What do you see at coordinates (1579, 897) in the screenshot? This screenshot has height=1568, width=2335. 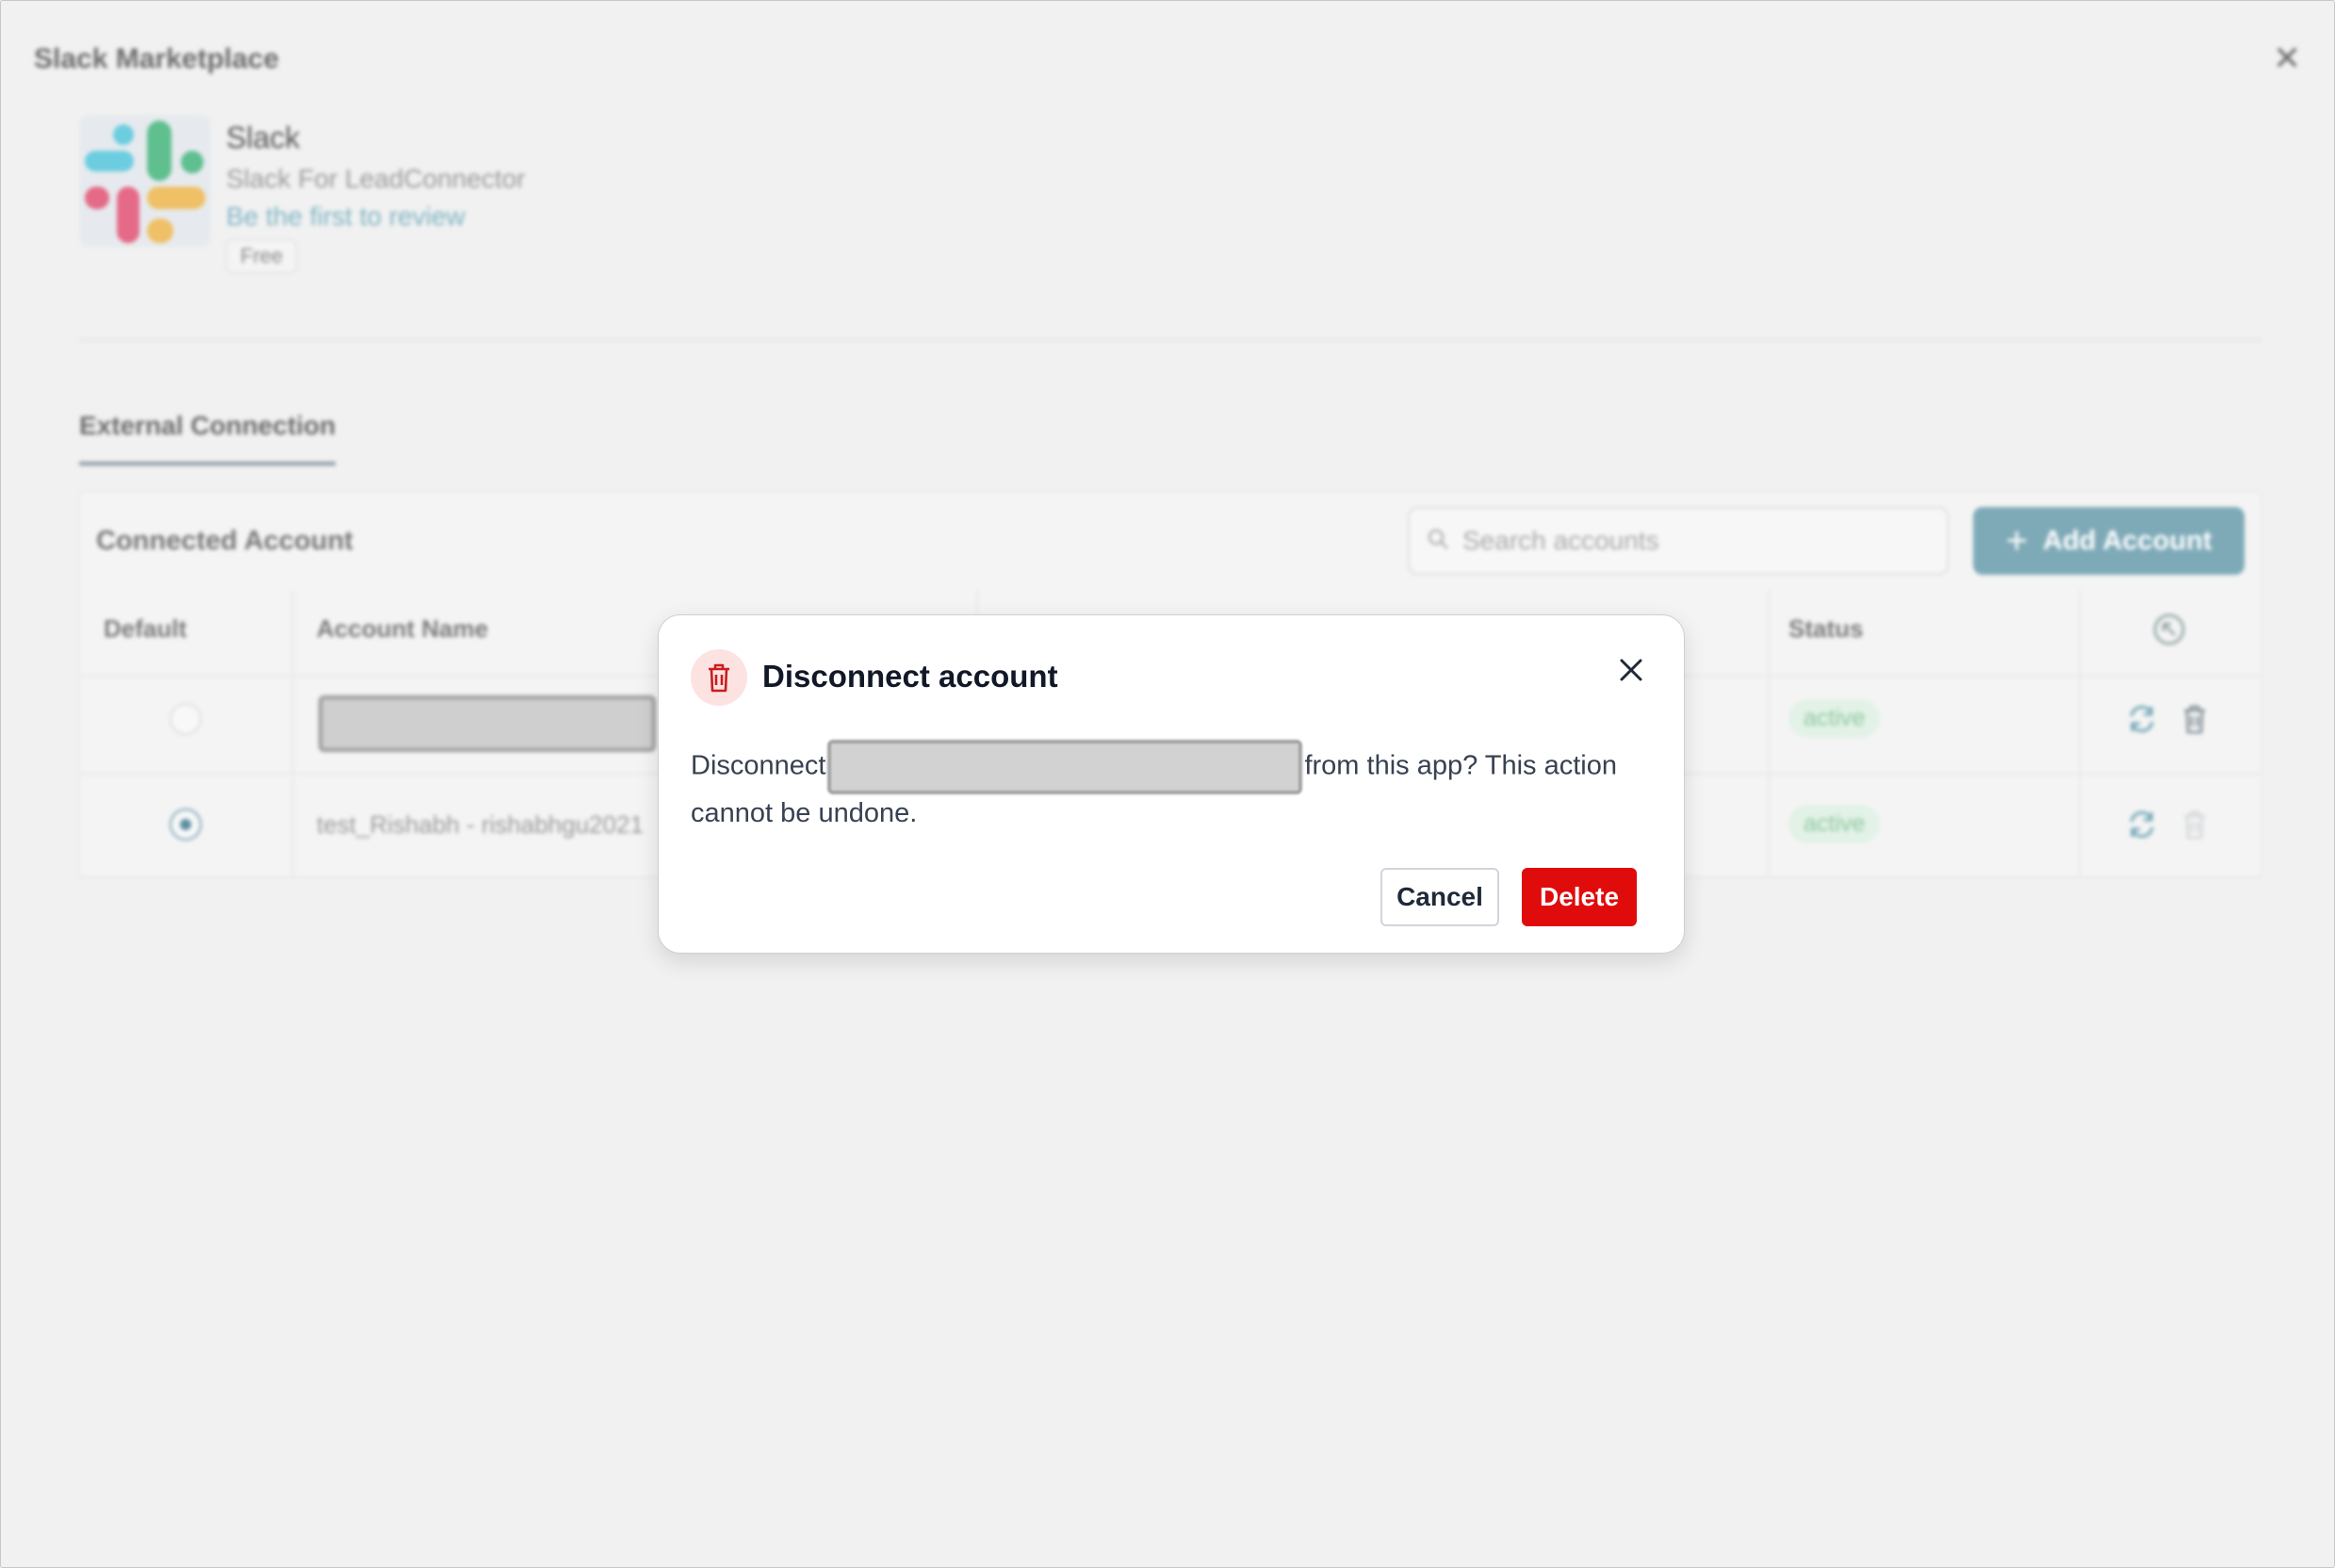 I see `delete-button: Delete` at bounding box center [1579, 897].